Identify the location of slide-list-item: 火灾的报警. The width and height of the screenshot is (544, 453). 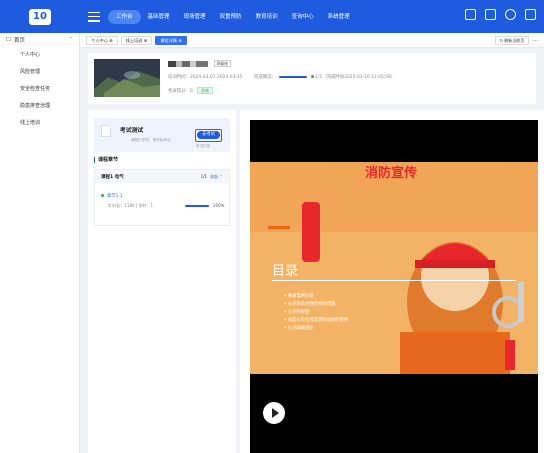
(316, 313).